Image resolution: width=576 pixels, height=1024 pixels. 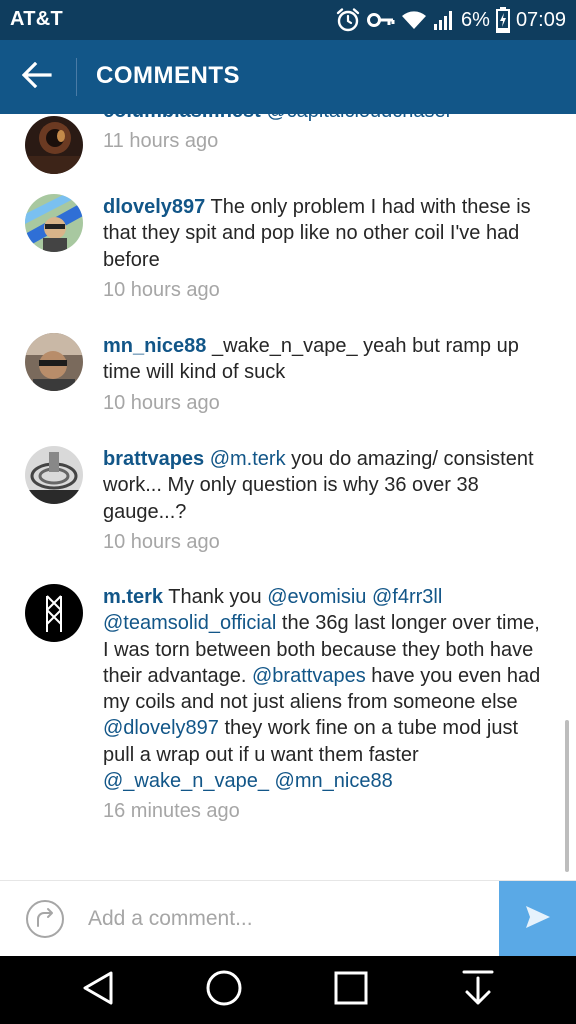 What do you see at coordinates (288, 990) in the screenshot?
I see `system-nav-bar` at bounding box center [288, 990].